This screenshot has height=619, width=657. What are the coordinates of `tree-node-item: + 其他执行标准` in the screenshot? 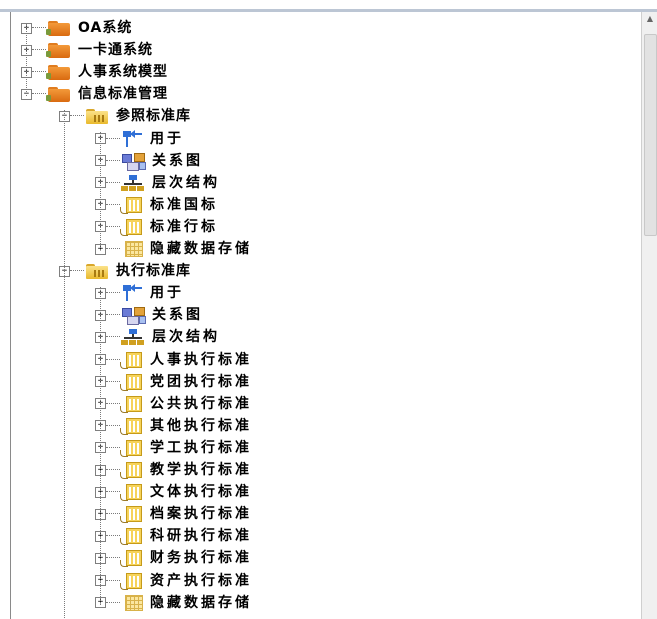 It's located at (173, 426).